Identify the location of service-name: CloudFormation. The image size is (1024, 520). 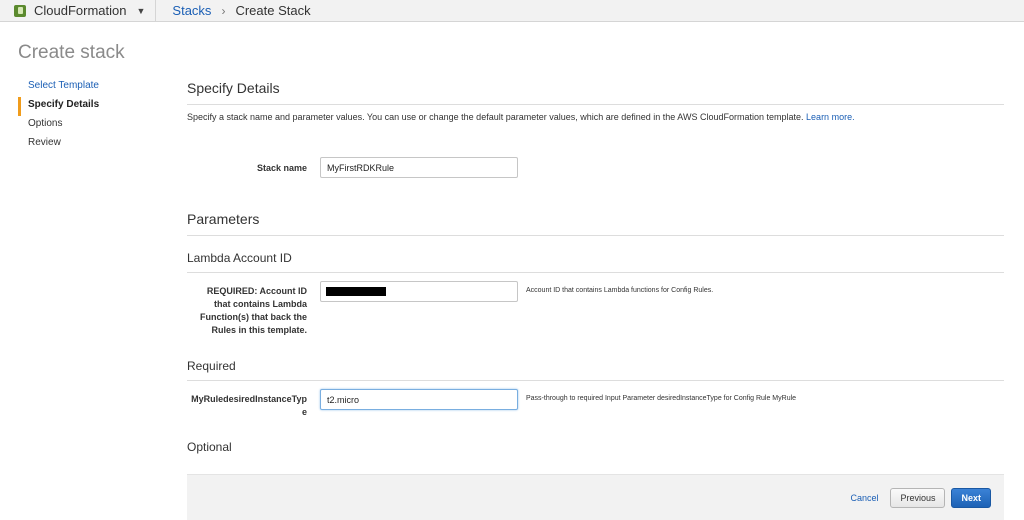
(80, 10).